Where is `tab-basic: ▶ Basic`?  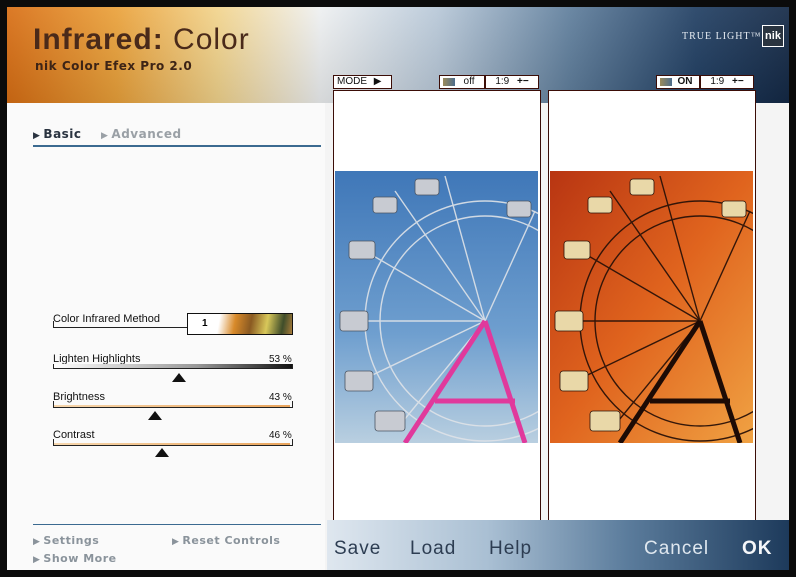
tab-basic: ▶ Basic is located at coordinates (57, 134).